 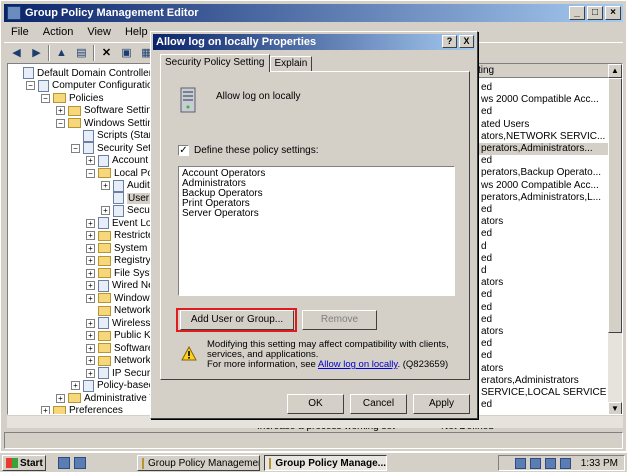 What do you see at coordinates (378, 404) in the screenshot?
I see `cancel-button: Cancel` at bounding box center [378, 404].